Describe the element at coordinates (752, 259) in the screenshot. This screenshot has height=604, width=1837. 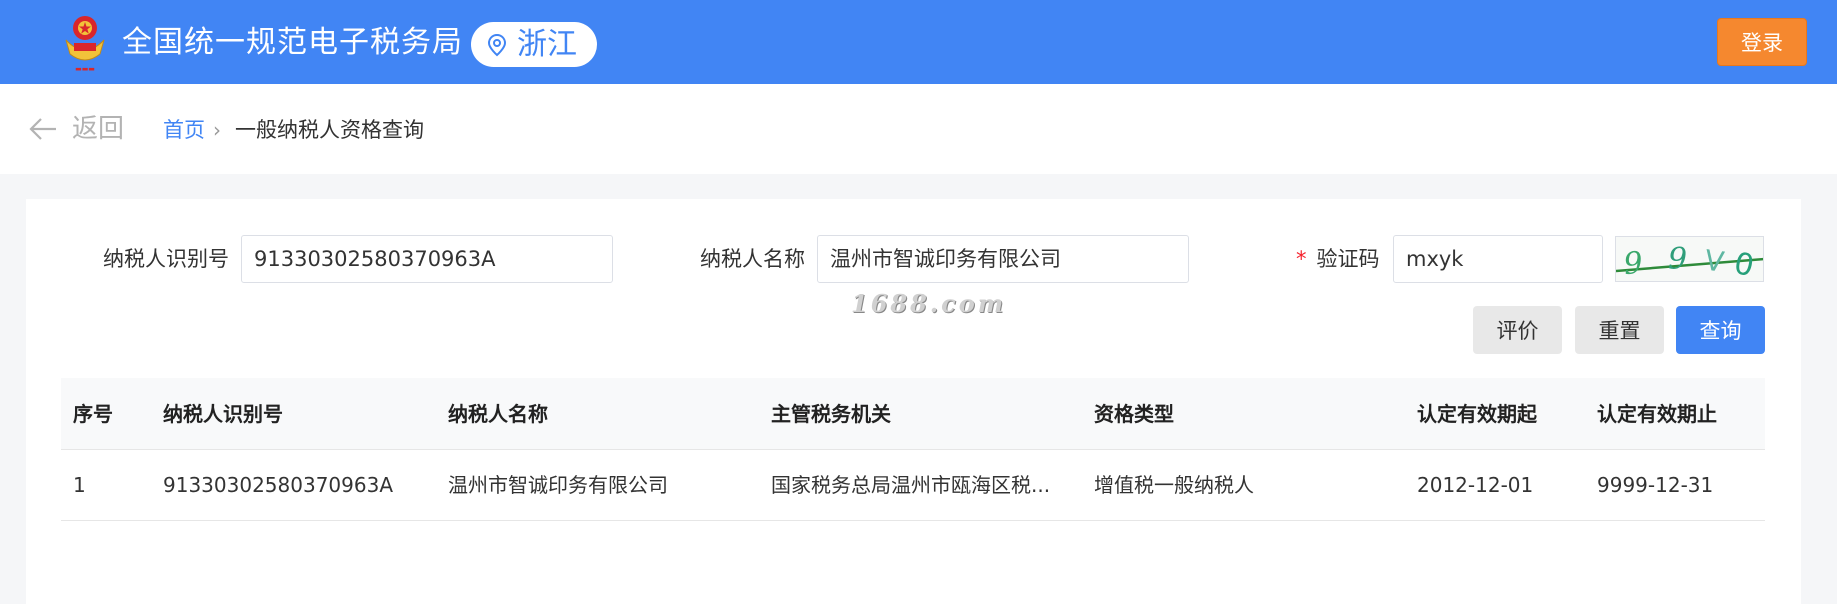
I see `taxpayer-name-label: 纳税人名称` at that location.